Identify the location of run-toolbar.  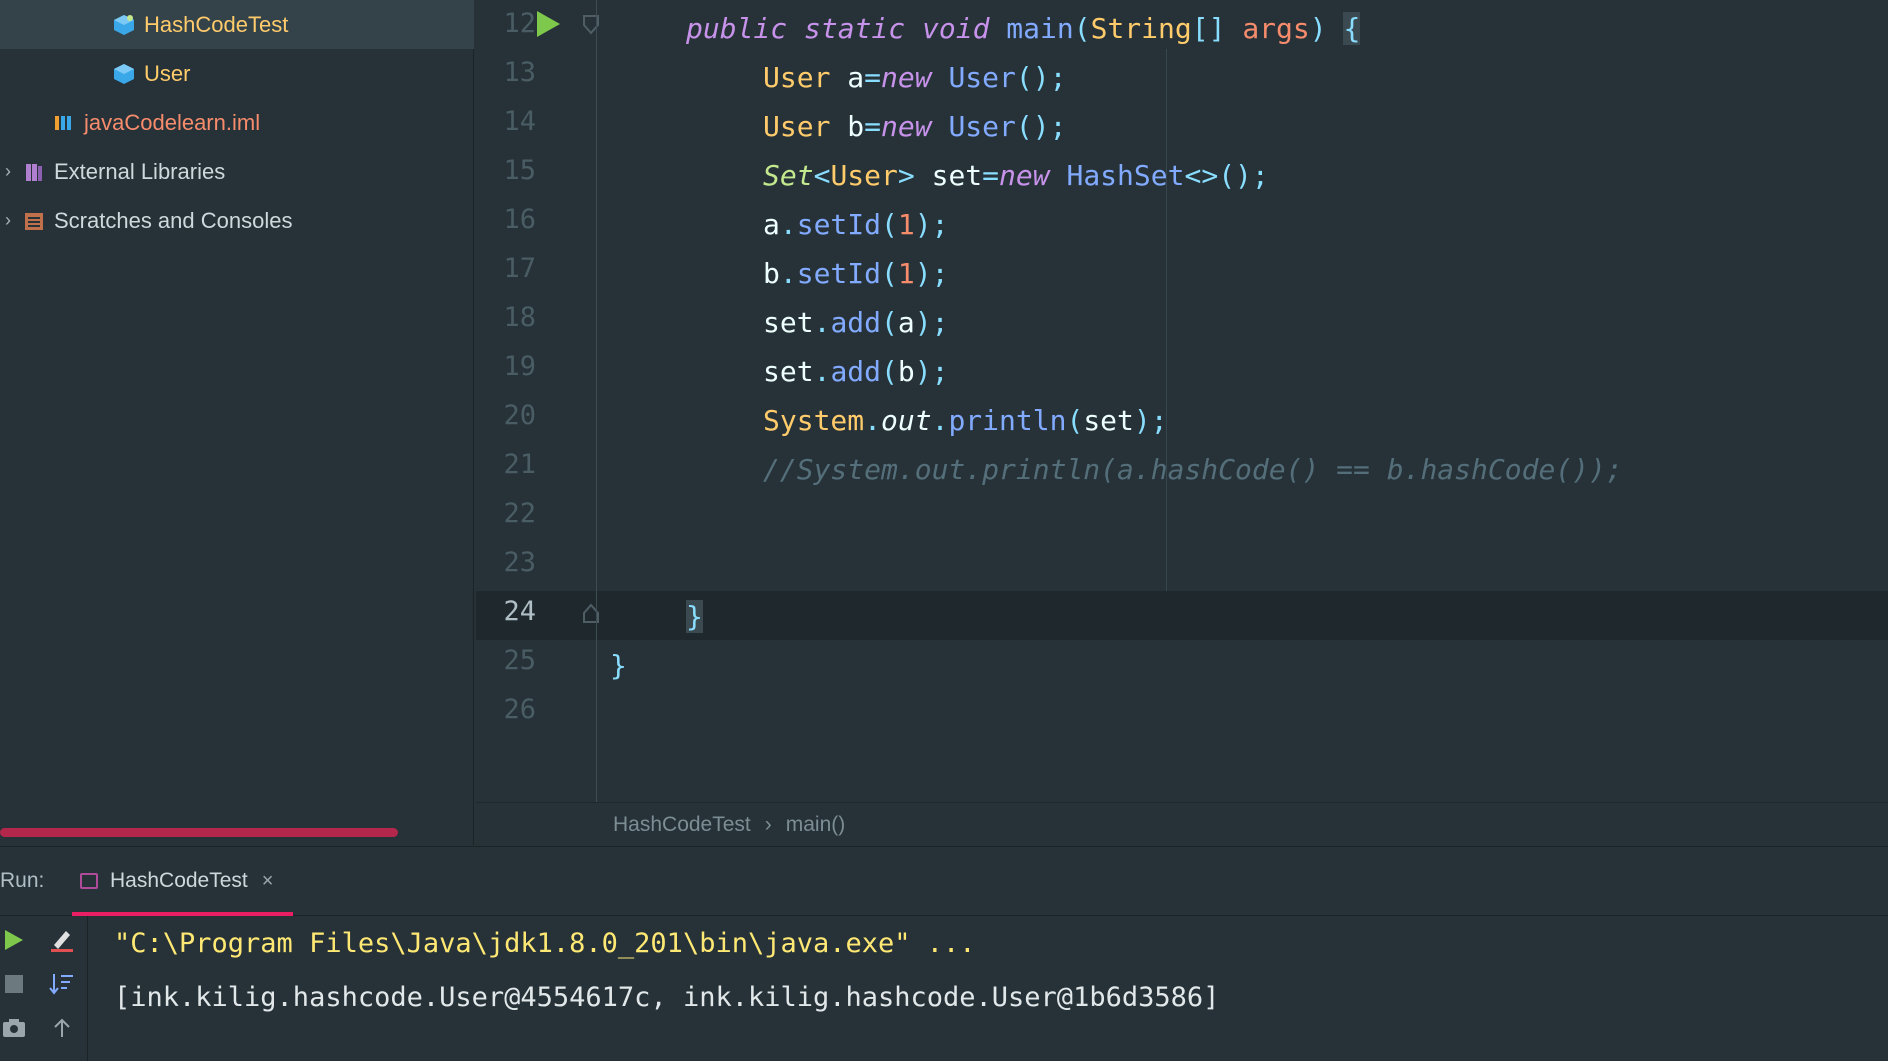
(44, 988).